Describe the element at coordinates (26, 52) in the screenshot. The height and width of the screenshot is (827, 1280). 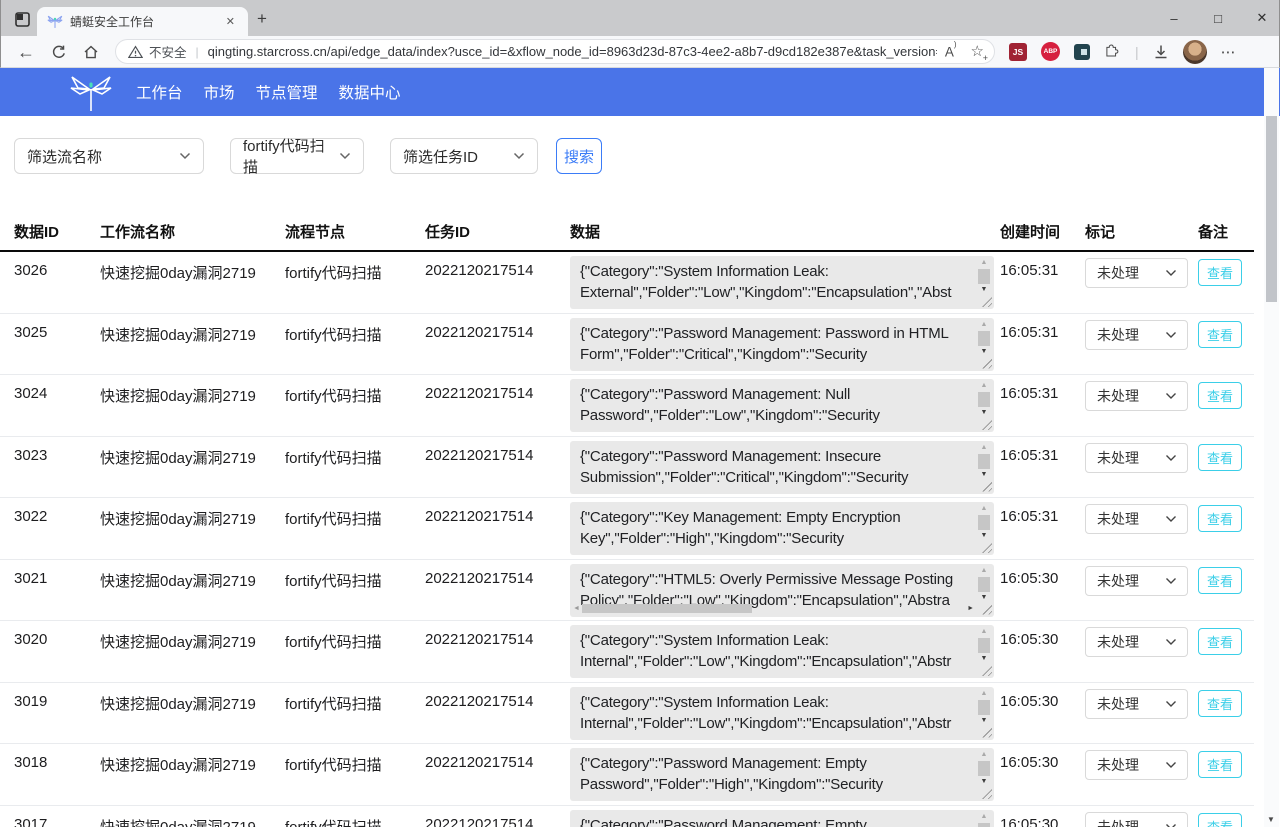
I see `back-icon: ←` at that location.